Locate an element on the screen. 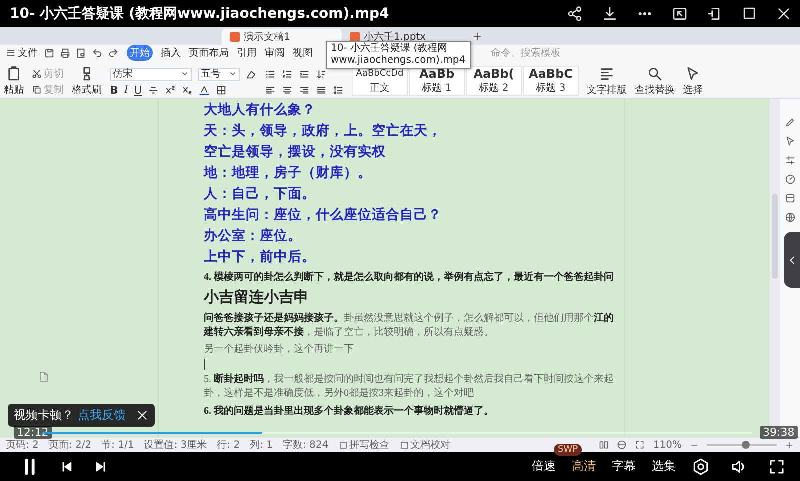 The image size is (800, 481). italic-button: I is located at coordinates (126, 90).